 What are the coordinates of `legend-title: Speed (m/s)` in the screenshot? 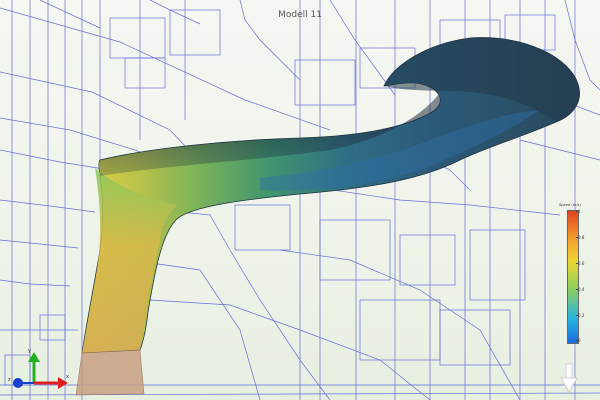 It's located at (570, 205).